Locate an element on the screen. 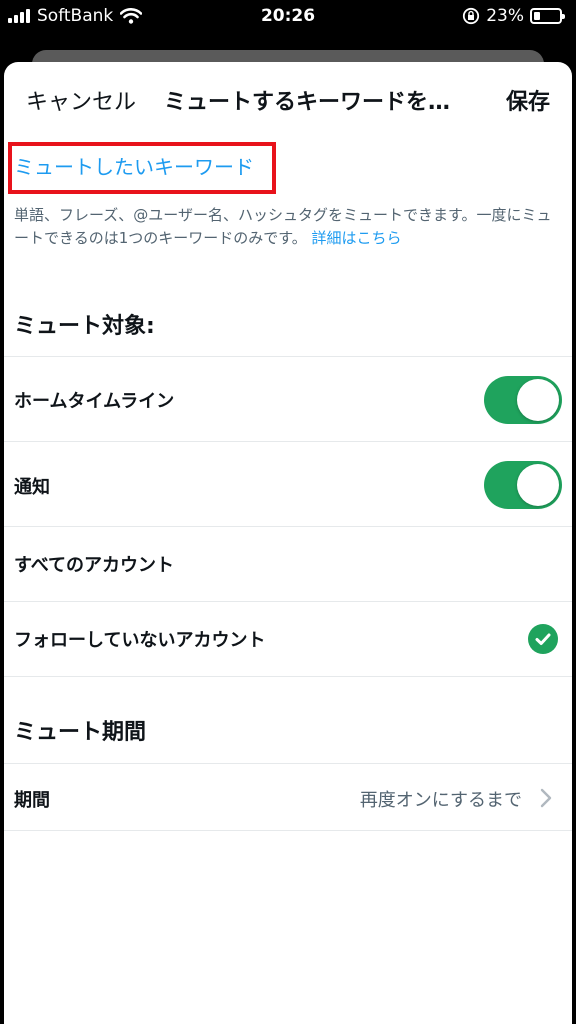  mute-duration-heading: ミュート期間 is located at coordinates (80, 732).